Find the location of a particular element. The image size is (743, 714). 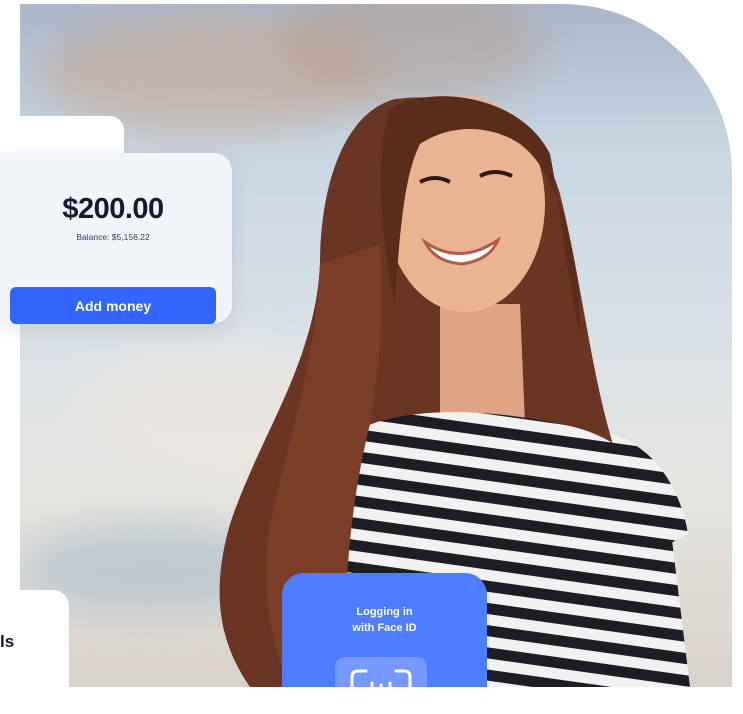

partial-card-text: ls is located at coordinates (7, 641).